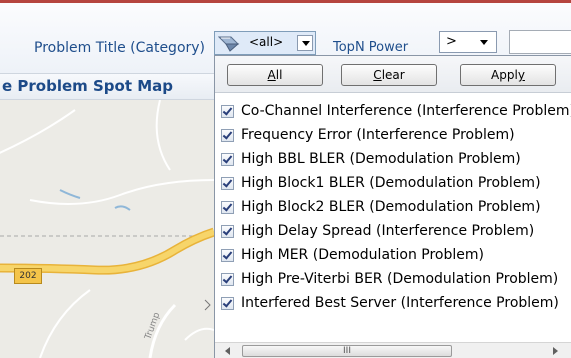  I want to click on horizontal-scrollbar: III, so click(393, 350).